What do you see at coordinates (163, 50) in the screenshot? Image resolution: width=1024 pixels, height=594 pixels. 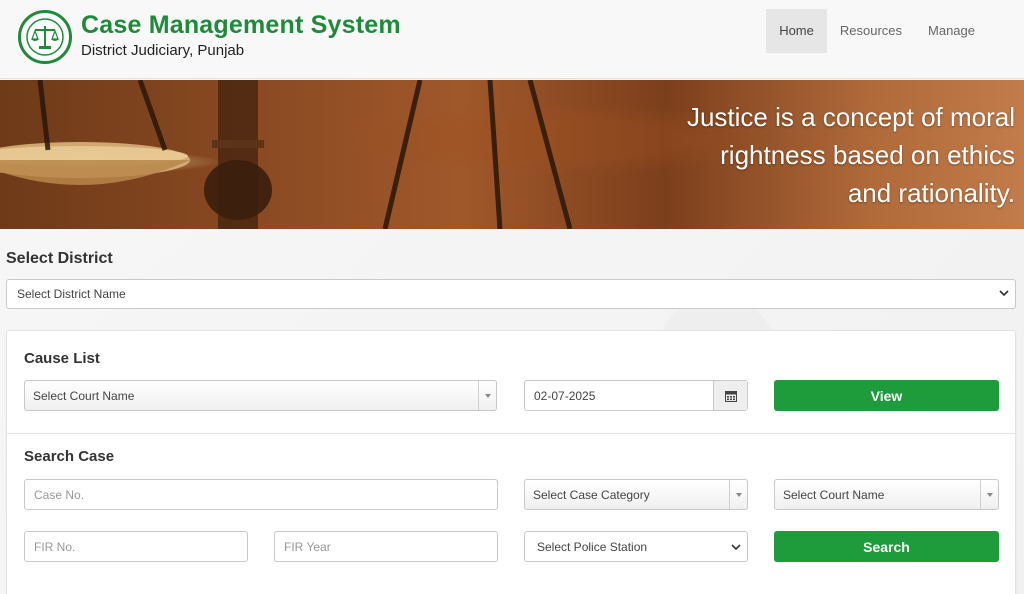 I see `brand-subtitle: District Judiciary, Punjab` at bounding box center [163, 50].